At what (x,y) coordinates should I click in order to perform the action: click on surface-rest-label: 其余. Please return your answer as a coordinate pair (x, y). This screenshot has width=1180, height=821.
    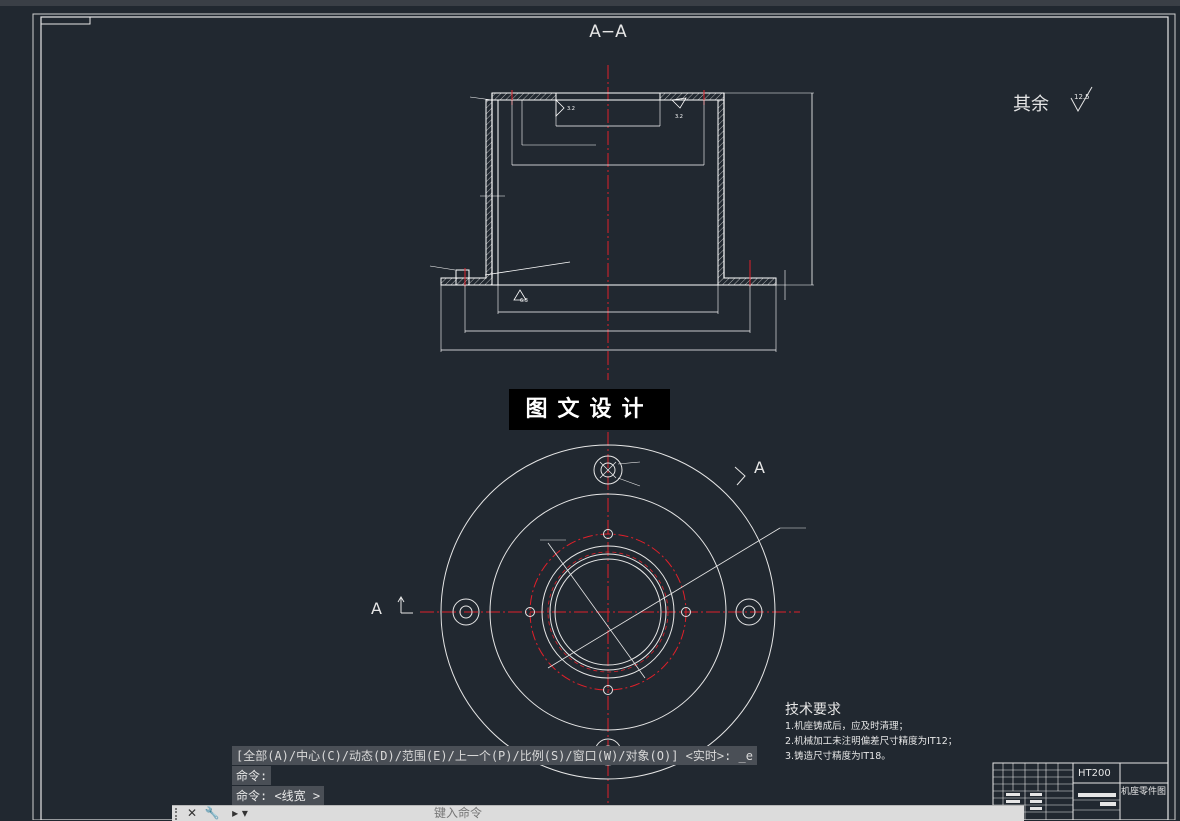
    Looking at the image, I should click on (1031, 104).